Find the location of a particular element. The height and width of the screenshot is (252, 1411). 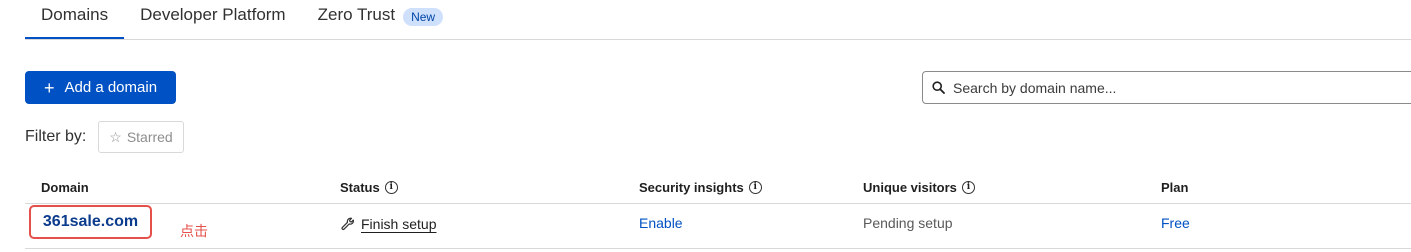

search-icon is located at coordinates (938, 87).